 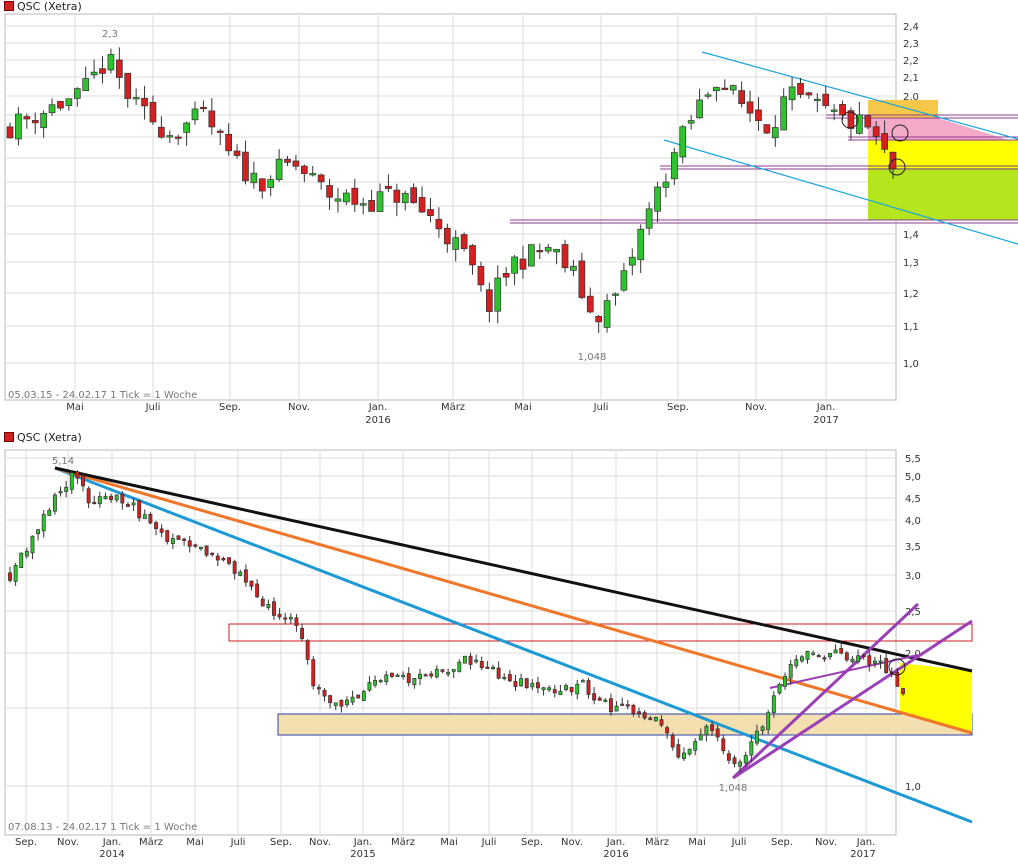 I want to click on zone-lime, so click(x=943, y=194).